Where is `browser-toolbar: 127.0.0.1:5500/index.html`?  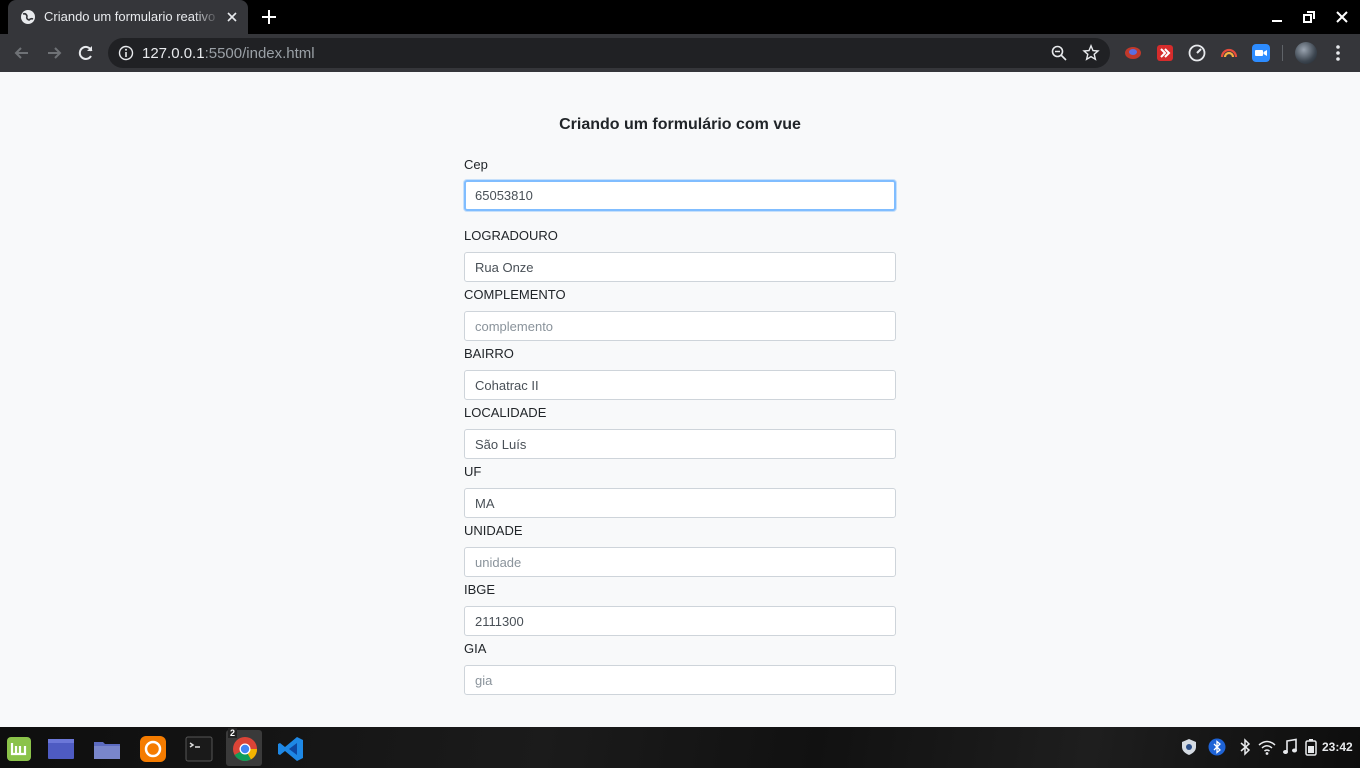 browser-toolbar: 127.0.0.1:5500/index.html is located at coordinates (680, 53).